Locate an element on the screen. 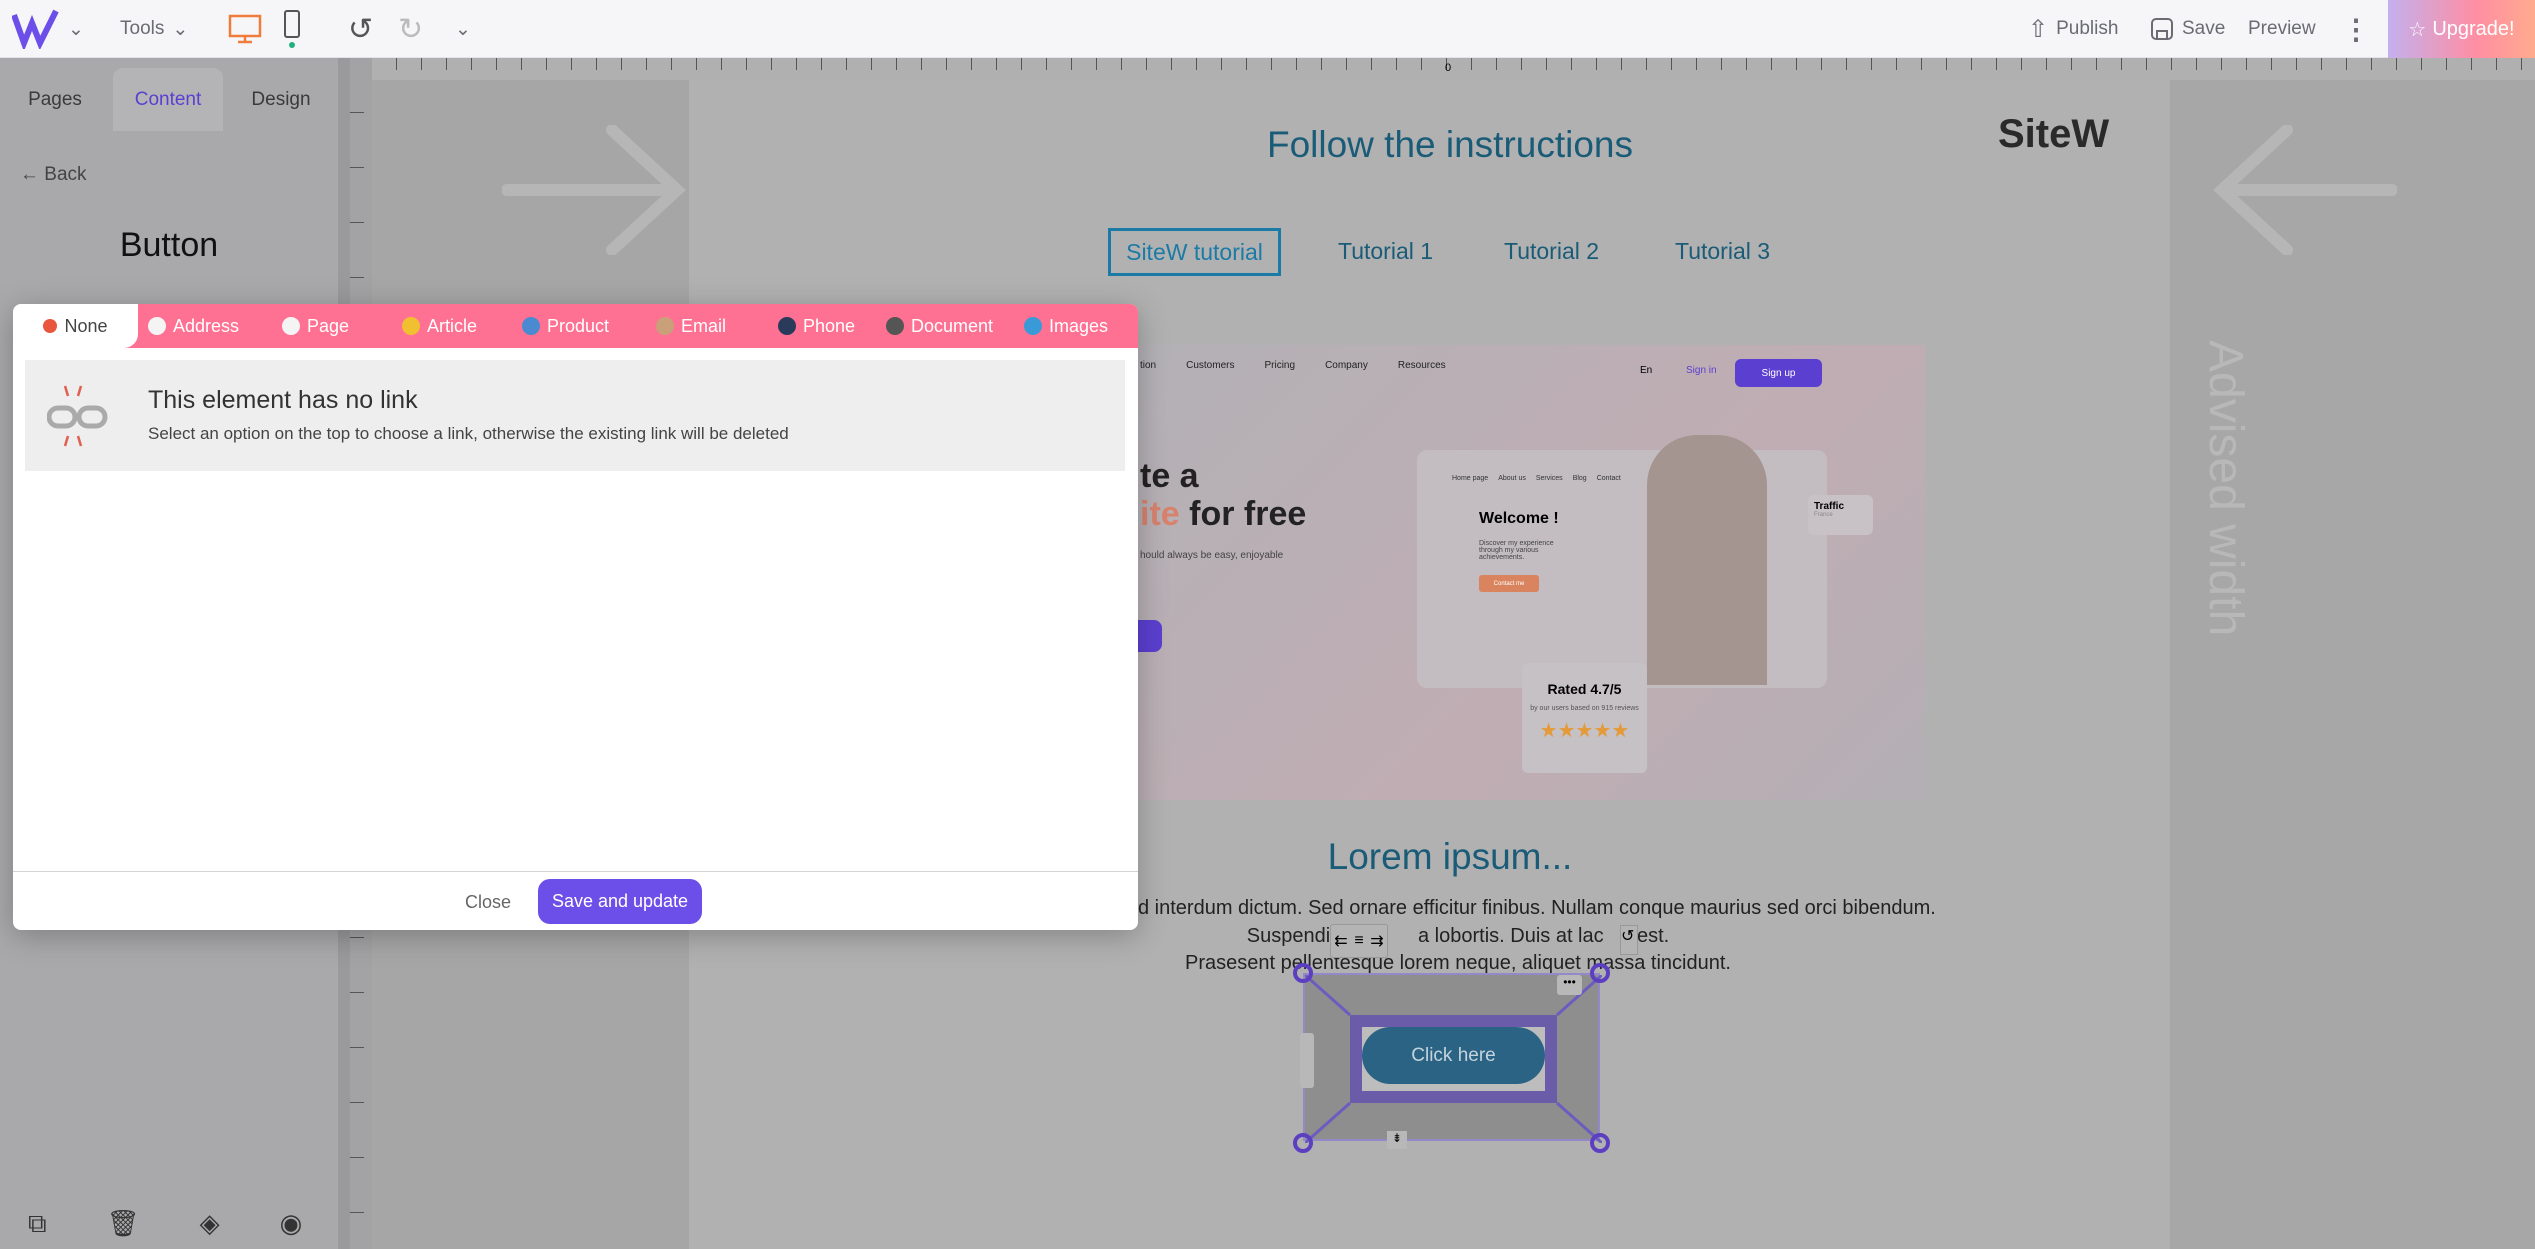  save-label: Save is located at coordinates (2204, 28).